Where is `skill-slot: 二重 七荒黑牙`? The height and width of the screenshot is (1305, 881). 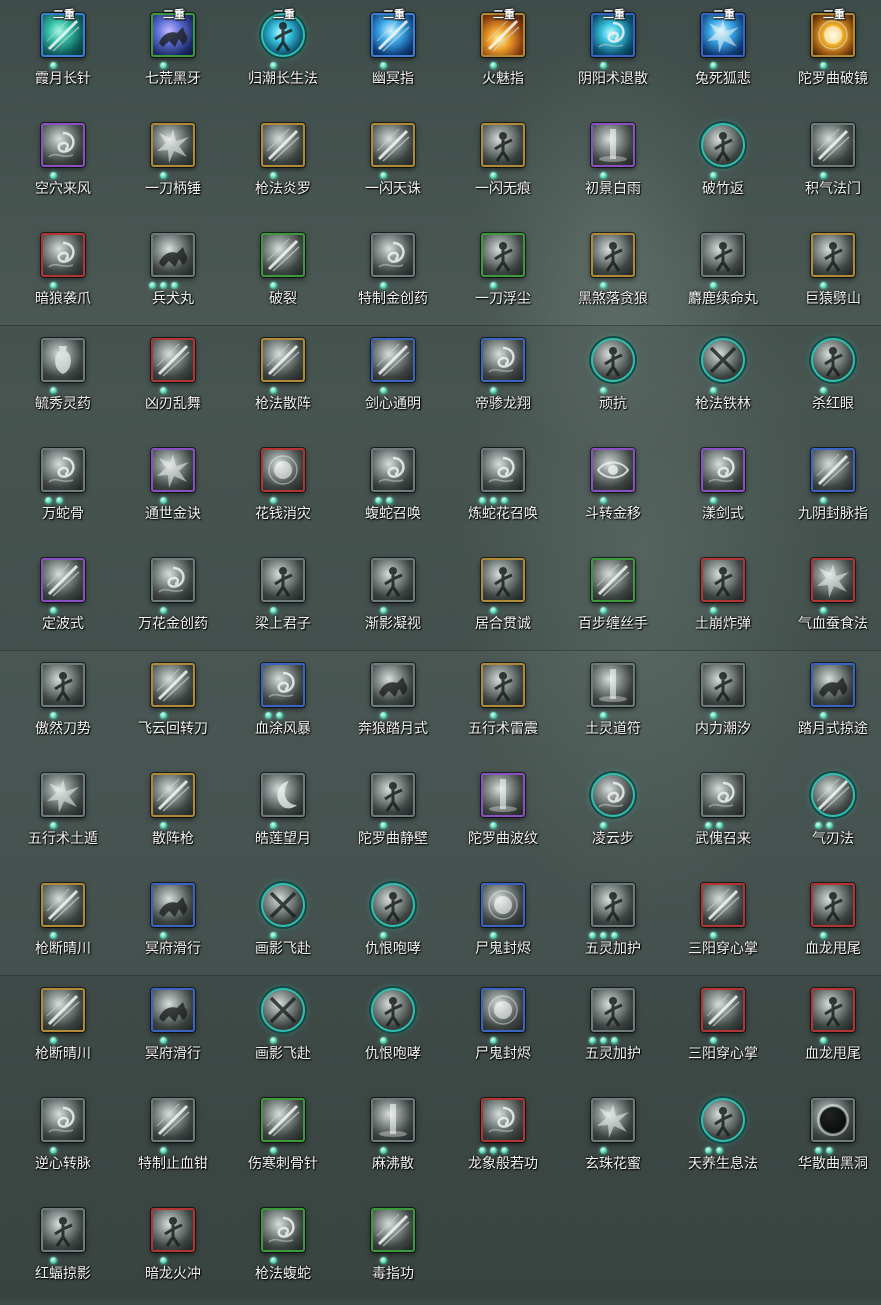
skill-slot: 二重 七荒黑牙 is located at coordinates (173, 55).